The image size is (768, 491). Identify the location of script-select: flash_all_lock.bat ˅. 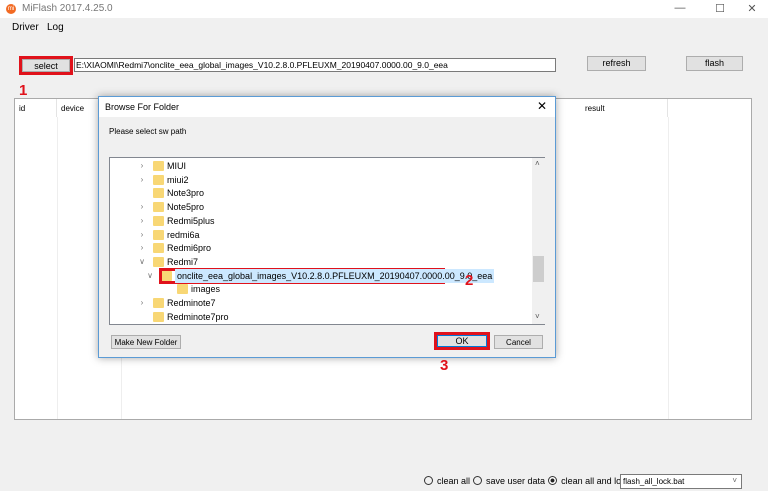
(681, 481).